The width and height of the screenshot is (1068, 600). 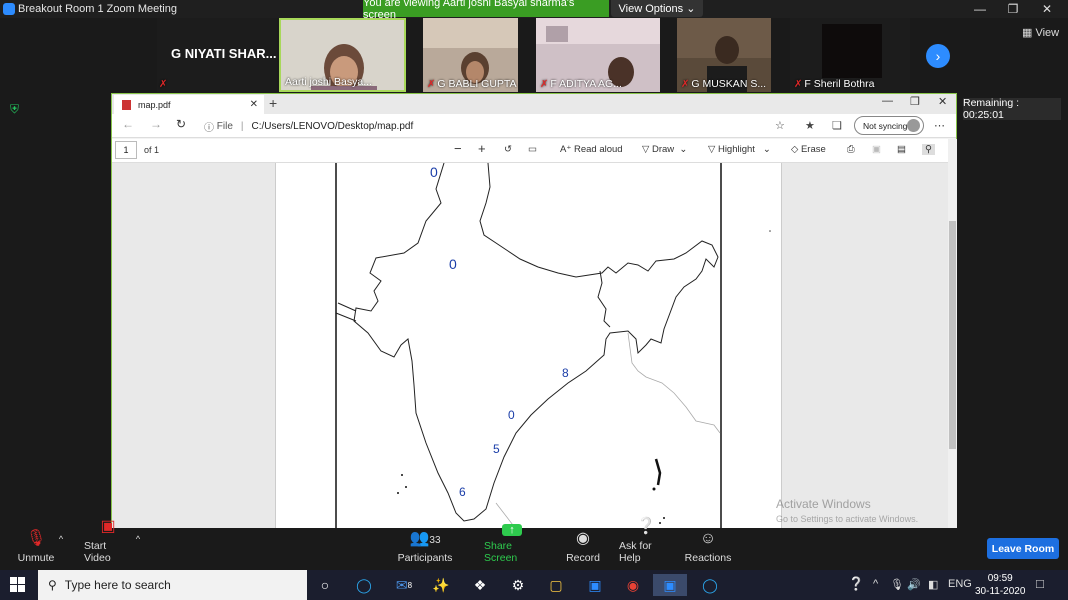 What do you see at coordinates (856, 584) in the screenshot?
I see `help-tray-icon: ❔` at bounding box center [856, 584].